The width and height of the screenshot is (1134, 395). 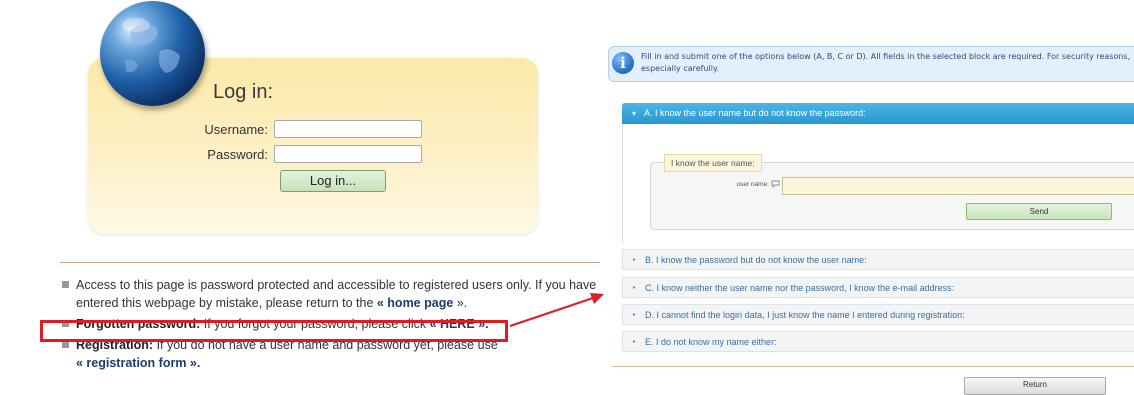 I want to click on accordion-e-title: E. I do not know my name either:, so click(x=711, y=342).